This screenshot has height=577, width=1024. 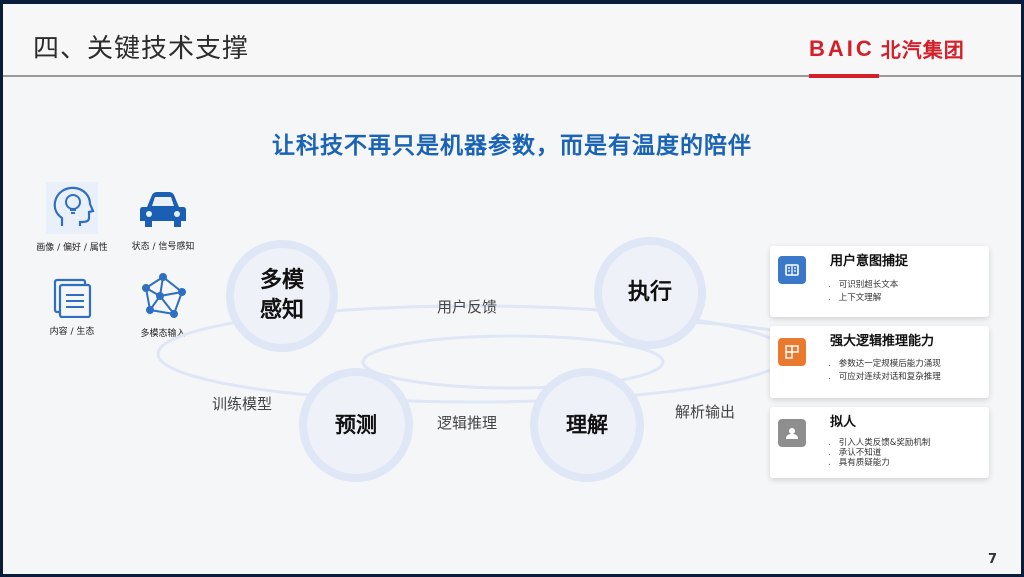 What do you see at coordinates (282, 296) in the screenshot?
I see `node-perception: 多模 感知` at bounding box center [282, 296].